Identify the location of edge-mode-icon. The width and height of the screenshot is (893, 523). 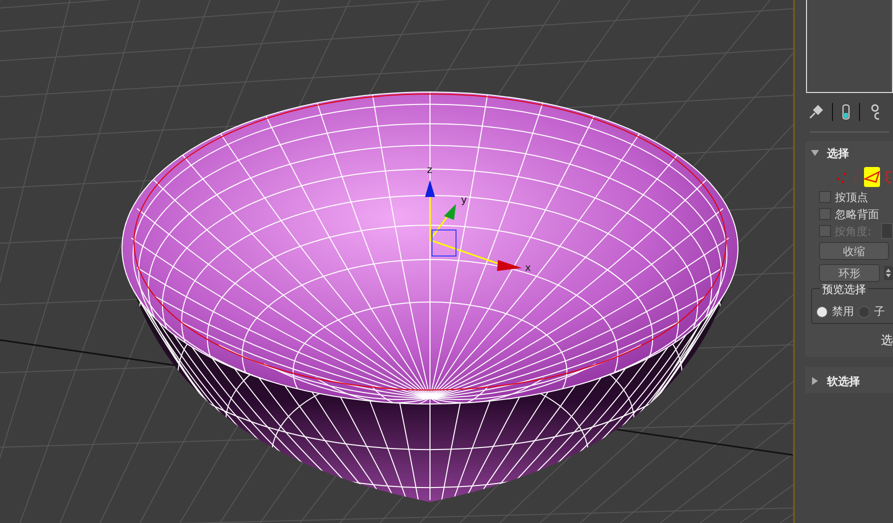
(856, 177).